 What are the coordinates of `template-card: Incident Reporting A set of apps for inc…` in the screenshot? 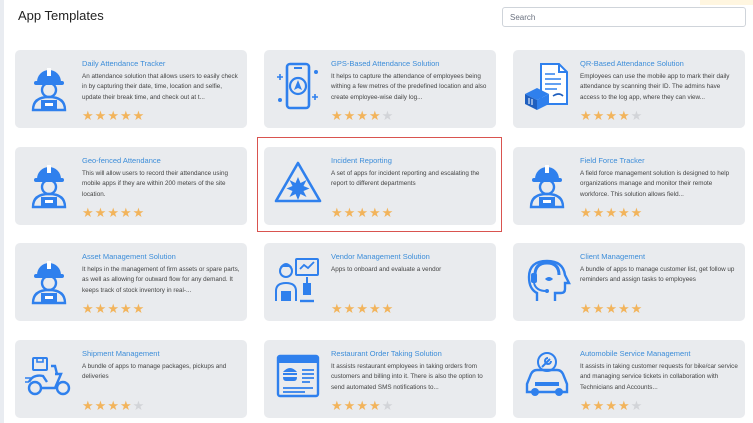 It's located at (380, 186).